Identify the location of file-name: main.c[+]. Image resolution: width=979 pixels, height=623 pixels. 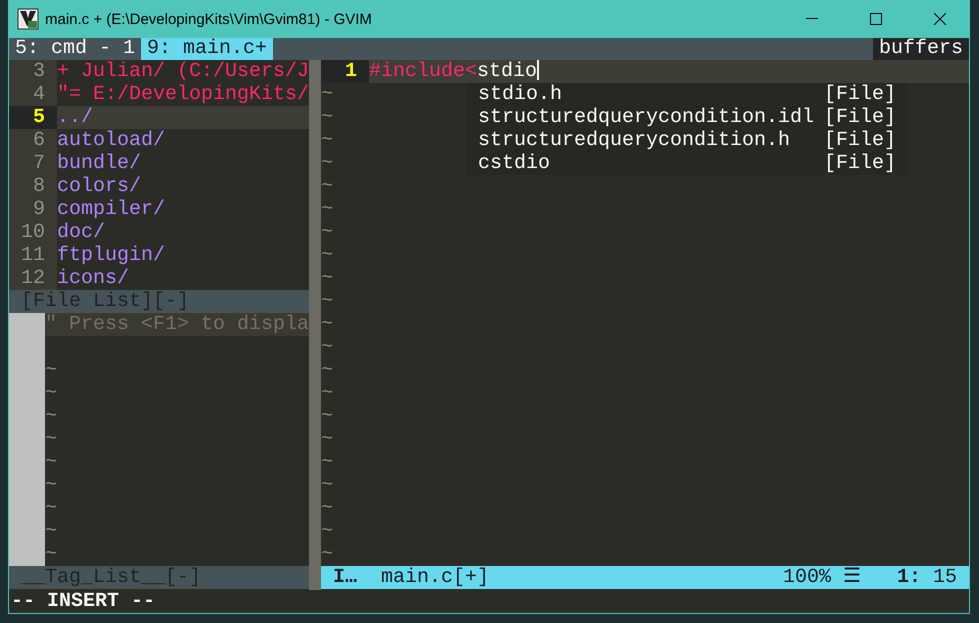
(435, 577).